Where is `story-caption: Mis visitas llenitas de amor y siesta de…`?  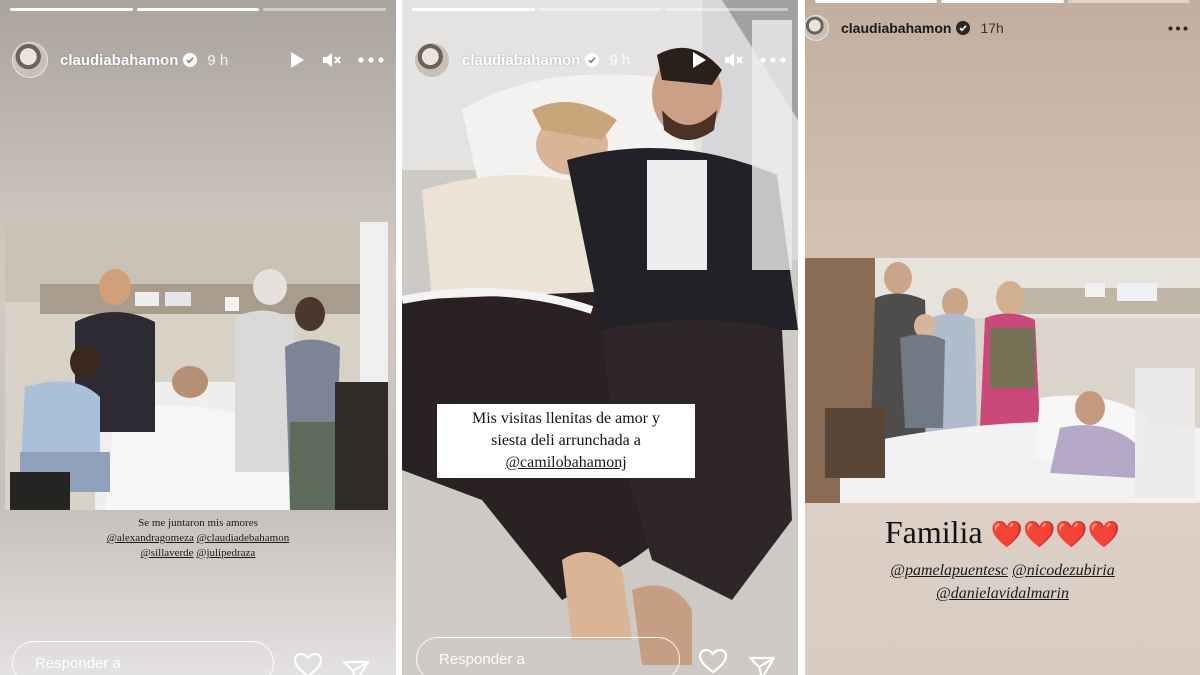 story-caption: Mis visitas llenitas de amor y siesta de… is located at coordinates (566, 441).